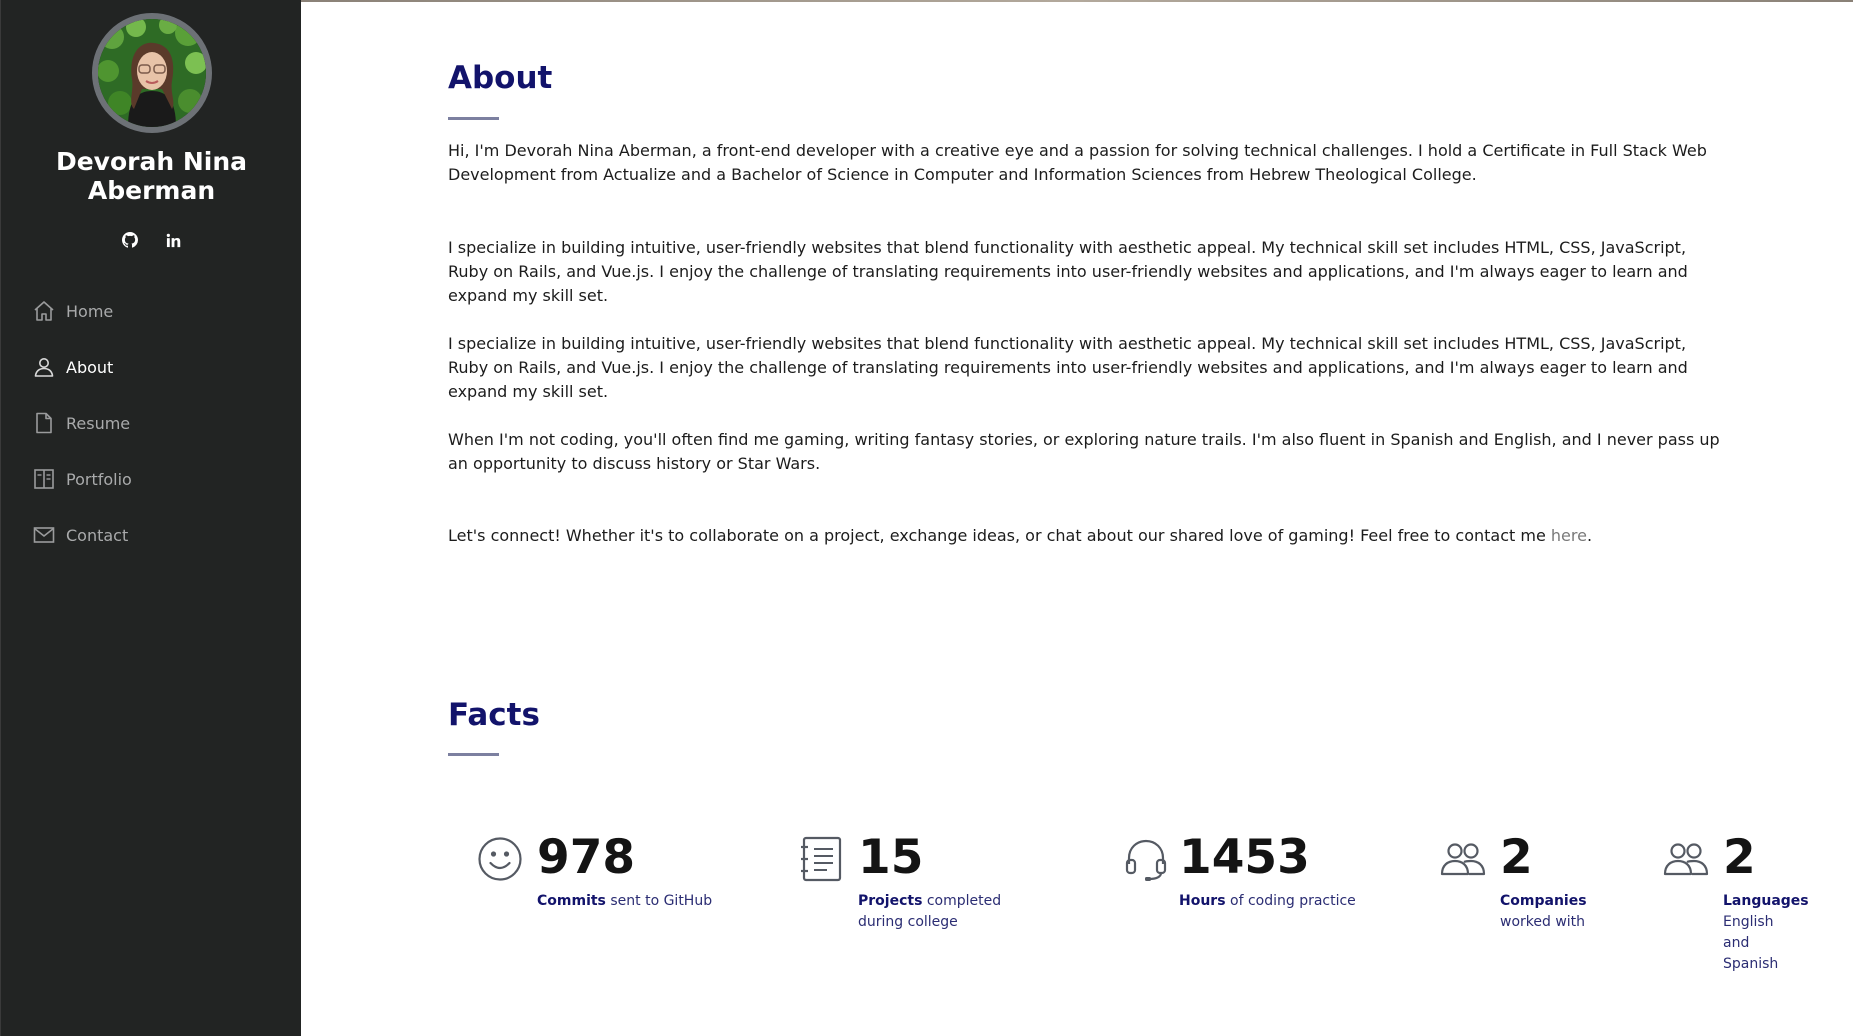 The height and width of the screenshot is (1036, 1853). I want to click on fact-caption-bold: Projects, so click(890, 901).